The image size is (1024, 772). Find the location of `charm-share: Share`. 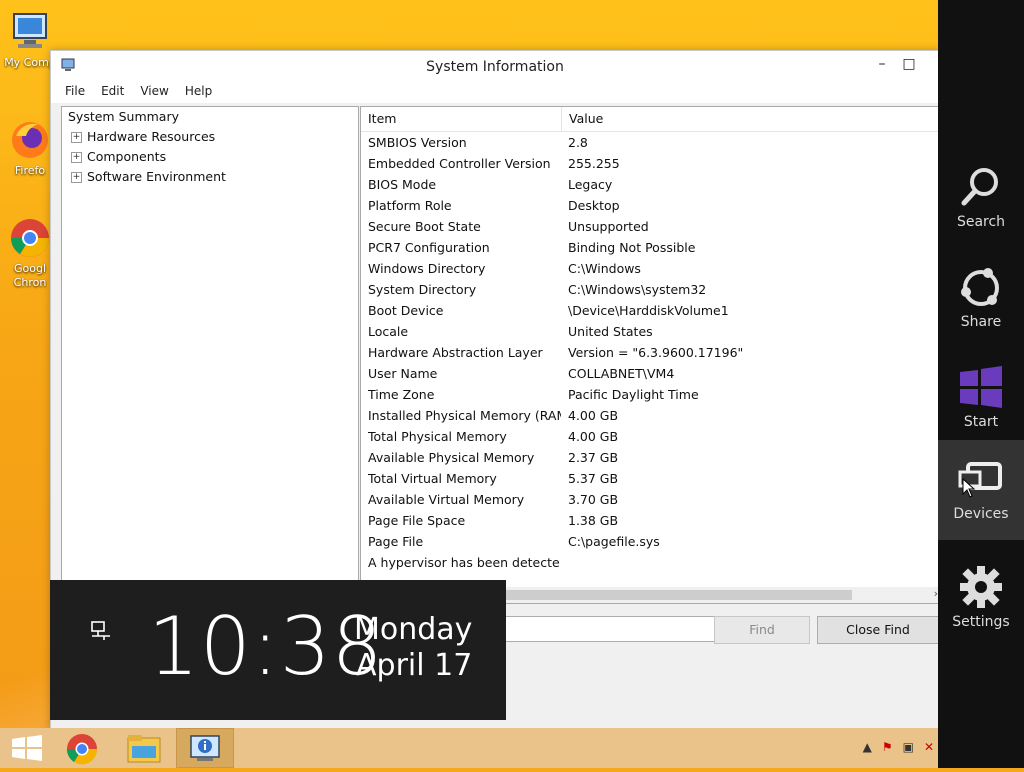

charm-share: Share is located at coordinates (981, 300).